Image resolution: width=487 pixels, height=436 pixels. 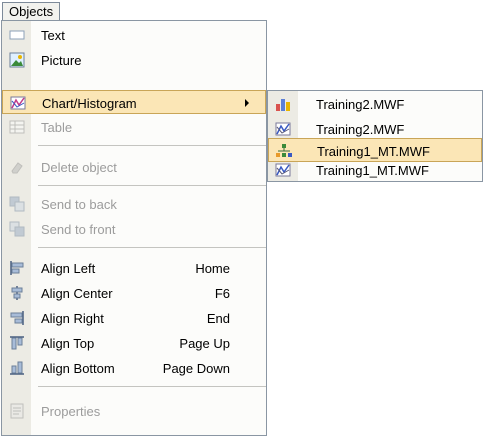 I want to click on menu-item-label: Align Center, so click(x=77, y=293).